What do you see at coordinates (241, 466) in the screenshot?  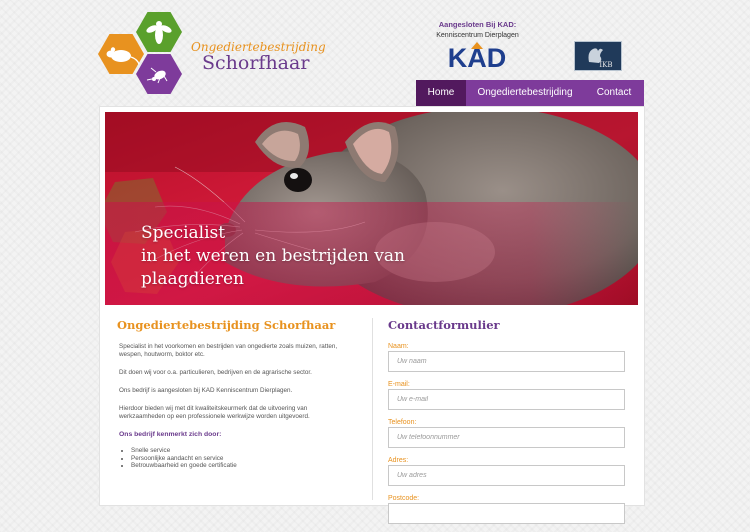 I see `list-item: Betrouwbaarheid en goede certificatie` at bounding box center [241, 466].